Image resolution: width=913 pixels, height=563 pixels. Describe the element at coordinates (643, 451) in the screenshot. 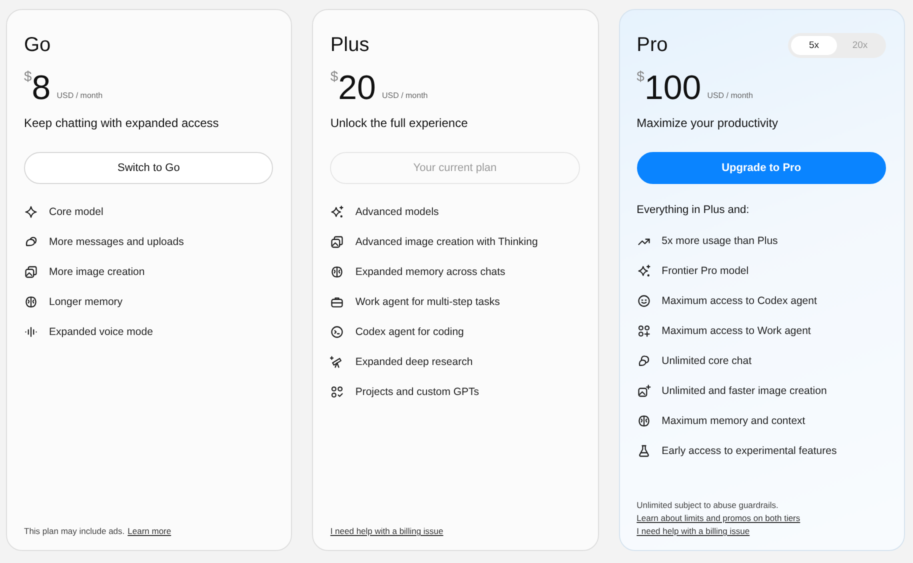

I see `flask-icon` at that location.